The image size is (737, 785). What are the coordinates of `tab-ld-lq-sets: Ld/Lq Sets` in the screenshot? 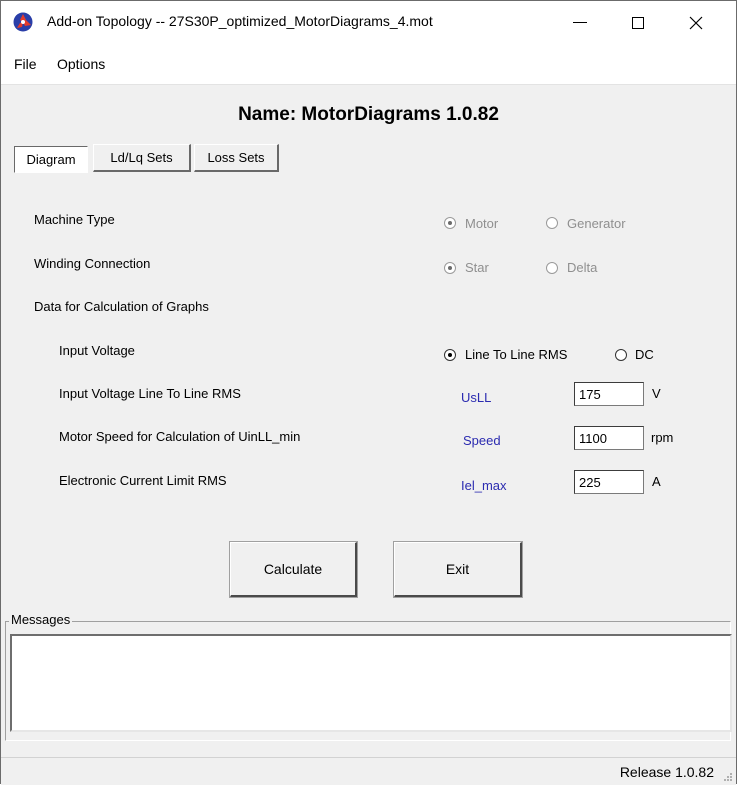 It's located at (142, 158).